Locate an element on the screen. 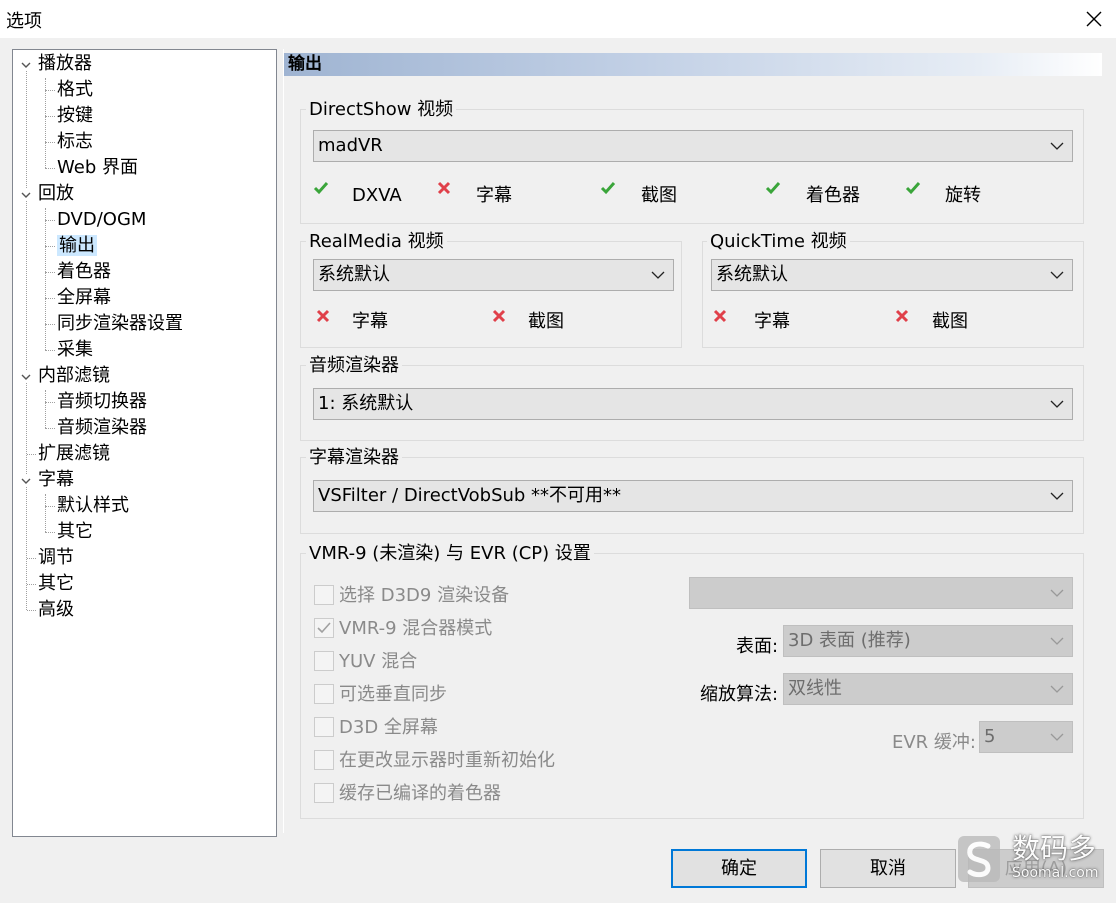 Image resolution: width=1116 pixels, height=903 pixels. audio-renderer-value: 1: 系统默认 is located at coordinates (366, 403).